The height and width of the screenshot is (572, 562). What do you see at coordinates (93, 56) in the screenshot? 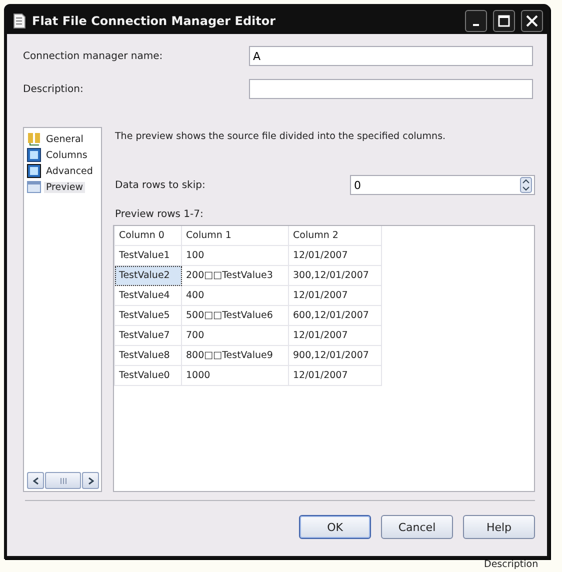
I see `field-label: Connection manager name:` at bounding box center [93, 56].